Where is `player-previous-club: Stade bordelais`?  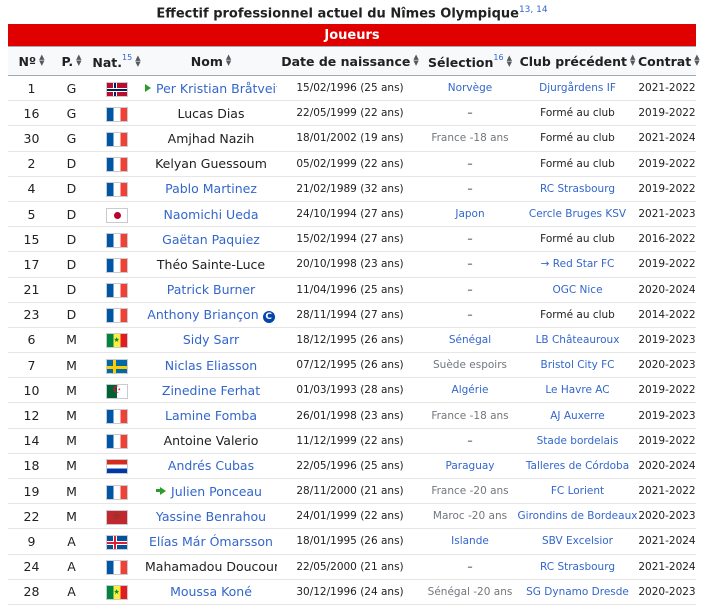
player-previous-club: Stade bordelais is located at coordinates (578, 441).